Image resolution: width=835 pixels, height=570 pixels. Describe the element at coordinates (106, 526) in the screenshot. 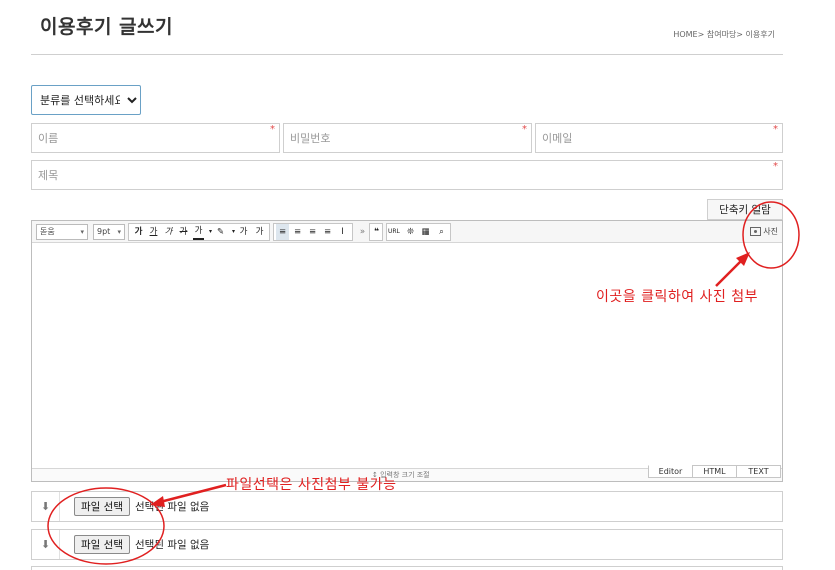

I see `file-circle-annotation` at that location.